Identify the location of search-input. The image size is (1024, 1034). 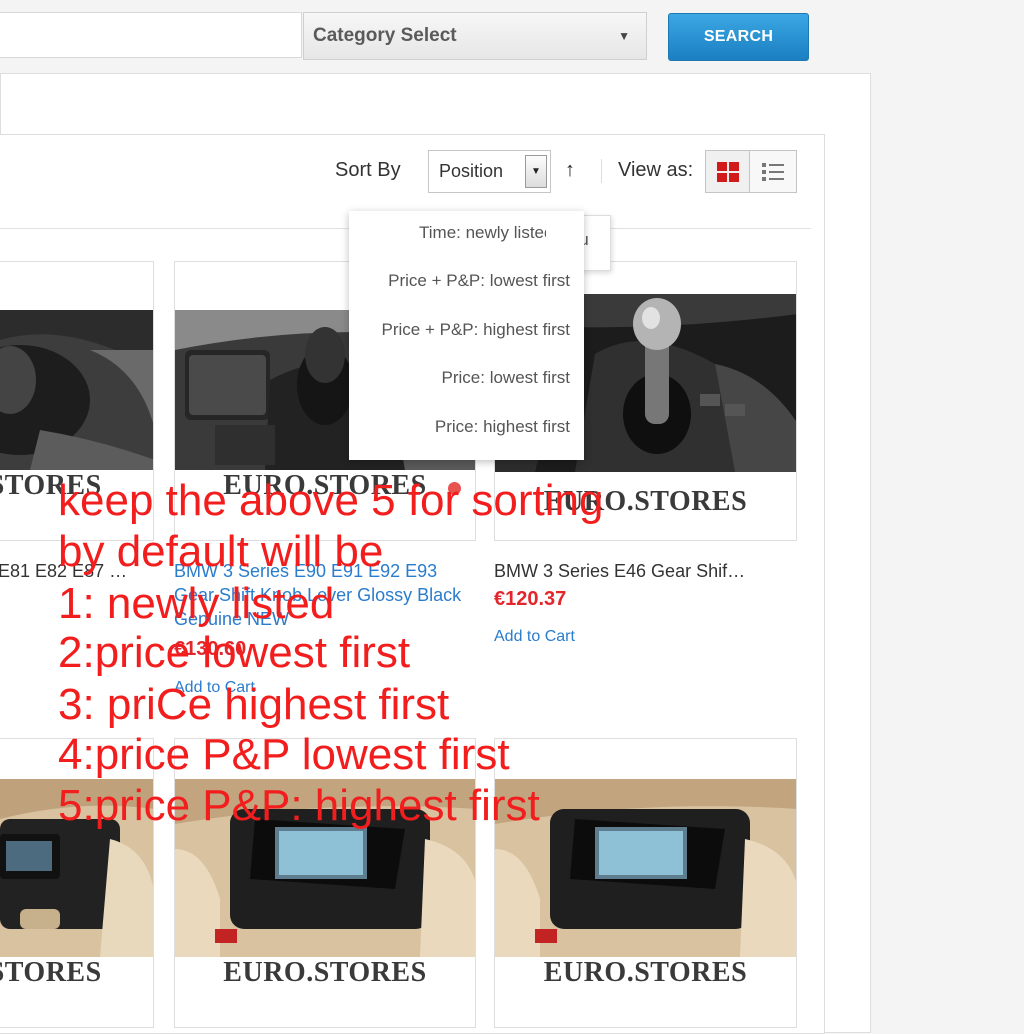
(151, 35).